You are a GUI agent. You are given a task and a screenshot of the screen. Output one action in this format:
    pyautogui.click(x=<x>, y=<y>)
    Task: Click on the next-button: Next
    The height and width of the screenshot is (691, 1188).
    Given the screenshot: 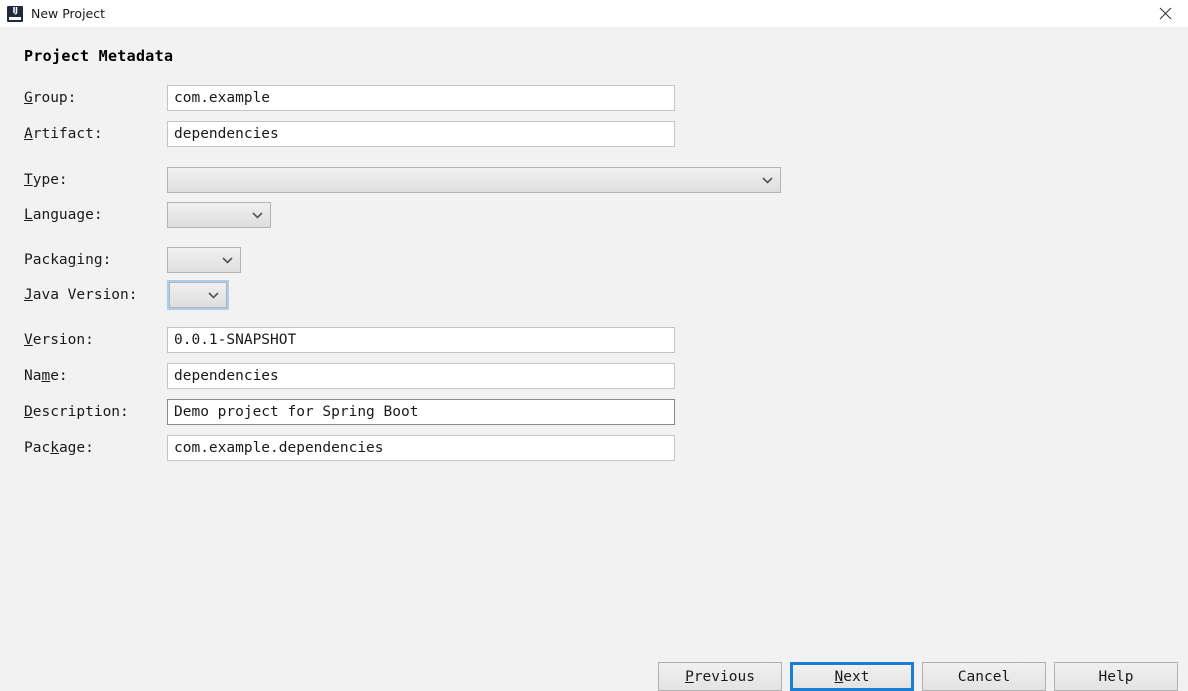 What is the action you would take?
    pyautogui.click(x=852, y=676)
    